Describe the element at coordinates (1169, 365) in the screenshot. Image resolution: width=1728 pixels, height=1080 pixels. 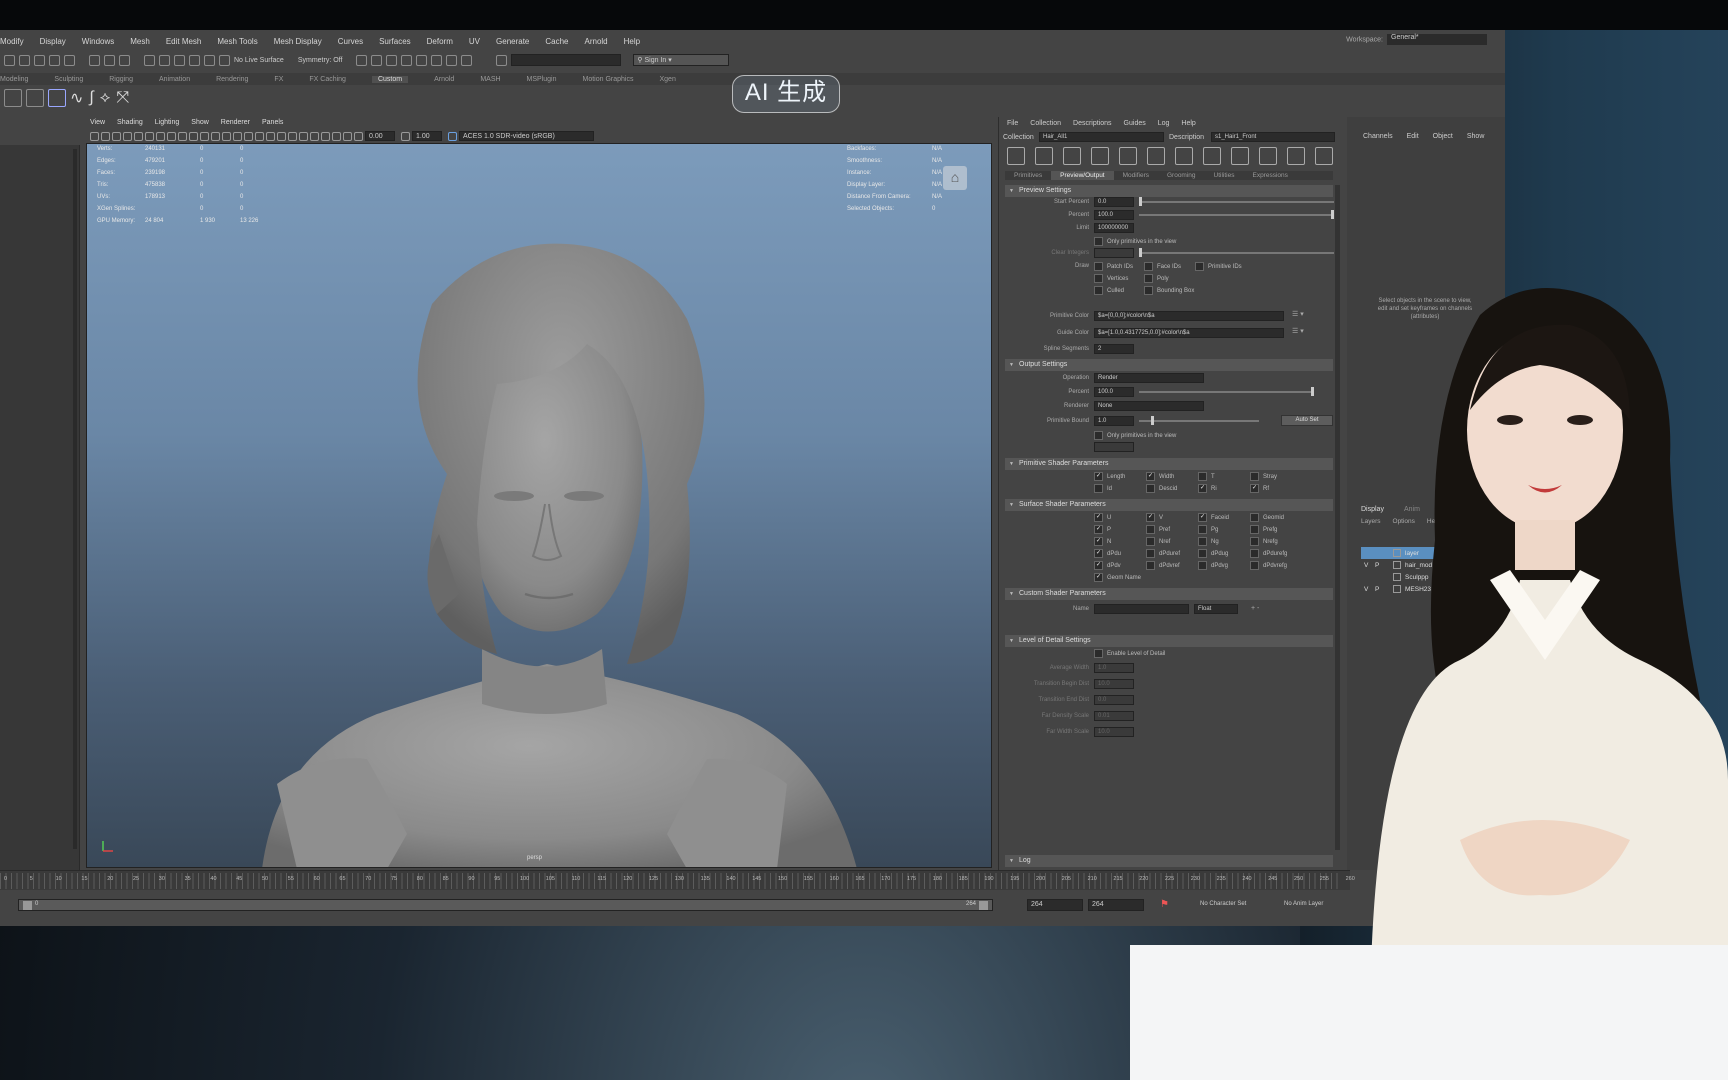
I see `output-settings-section: Output Settings` at that location.